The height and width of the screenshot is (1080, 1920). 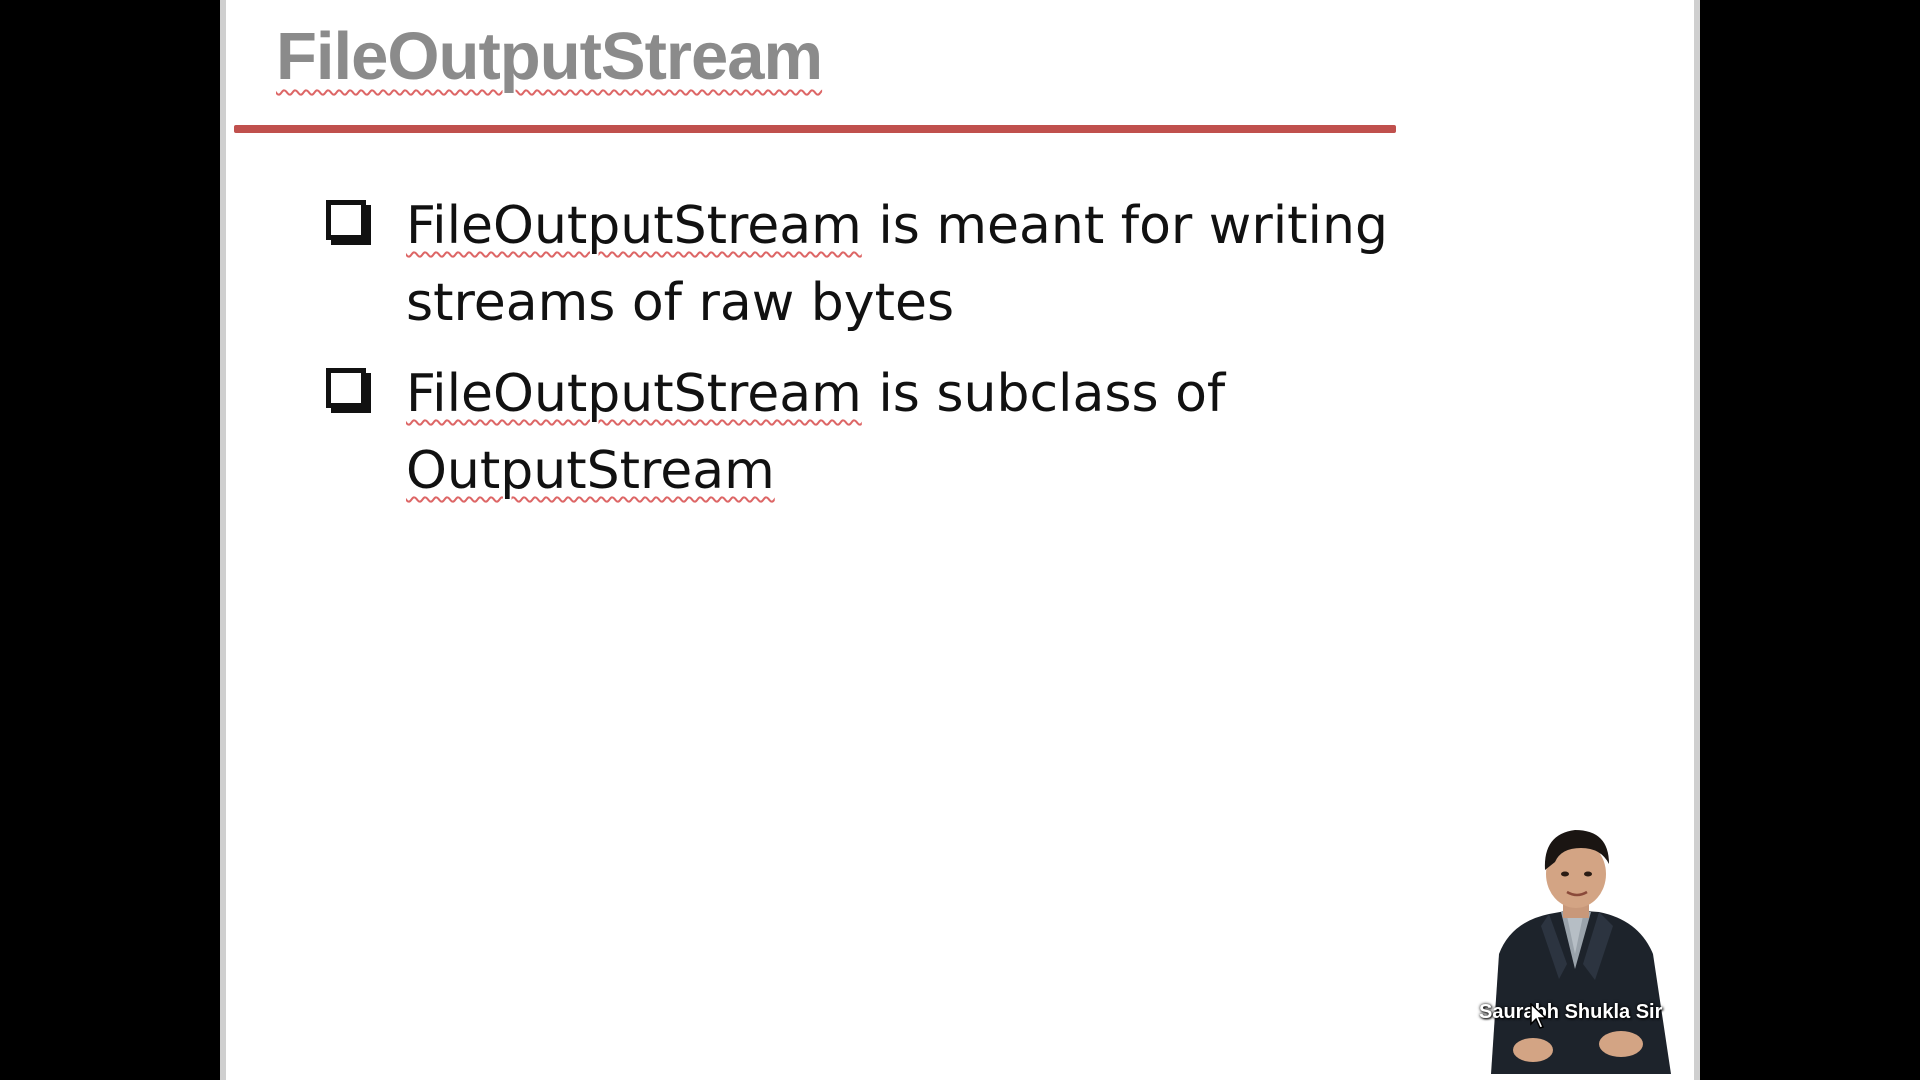 I want to click on presenter-name-caption: Saurabh Shukla Sir, so click(x=1571, y=1012).